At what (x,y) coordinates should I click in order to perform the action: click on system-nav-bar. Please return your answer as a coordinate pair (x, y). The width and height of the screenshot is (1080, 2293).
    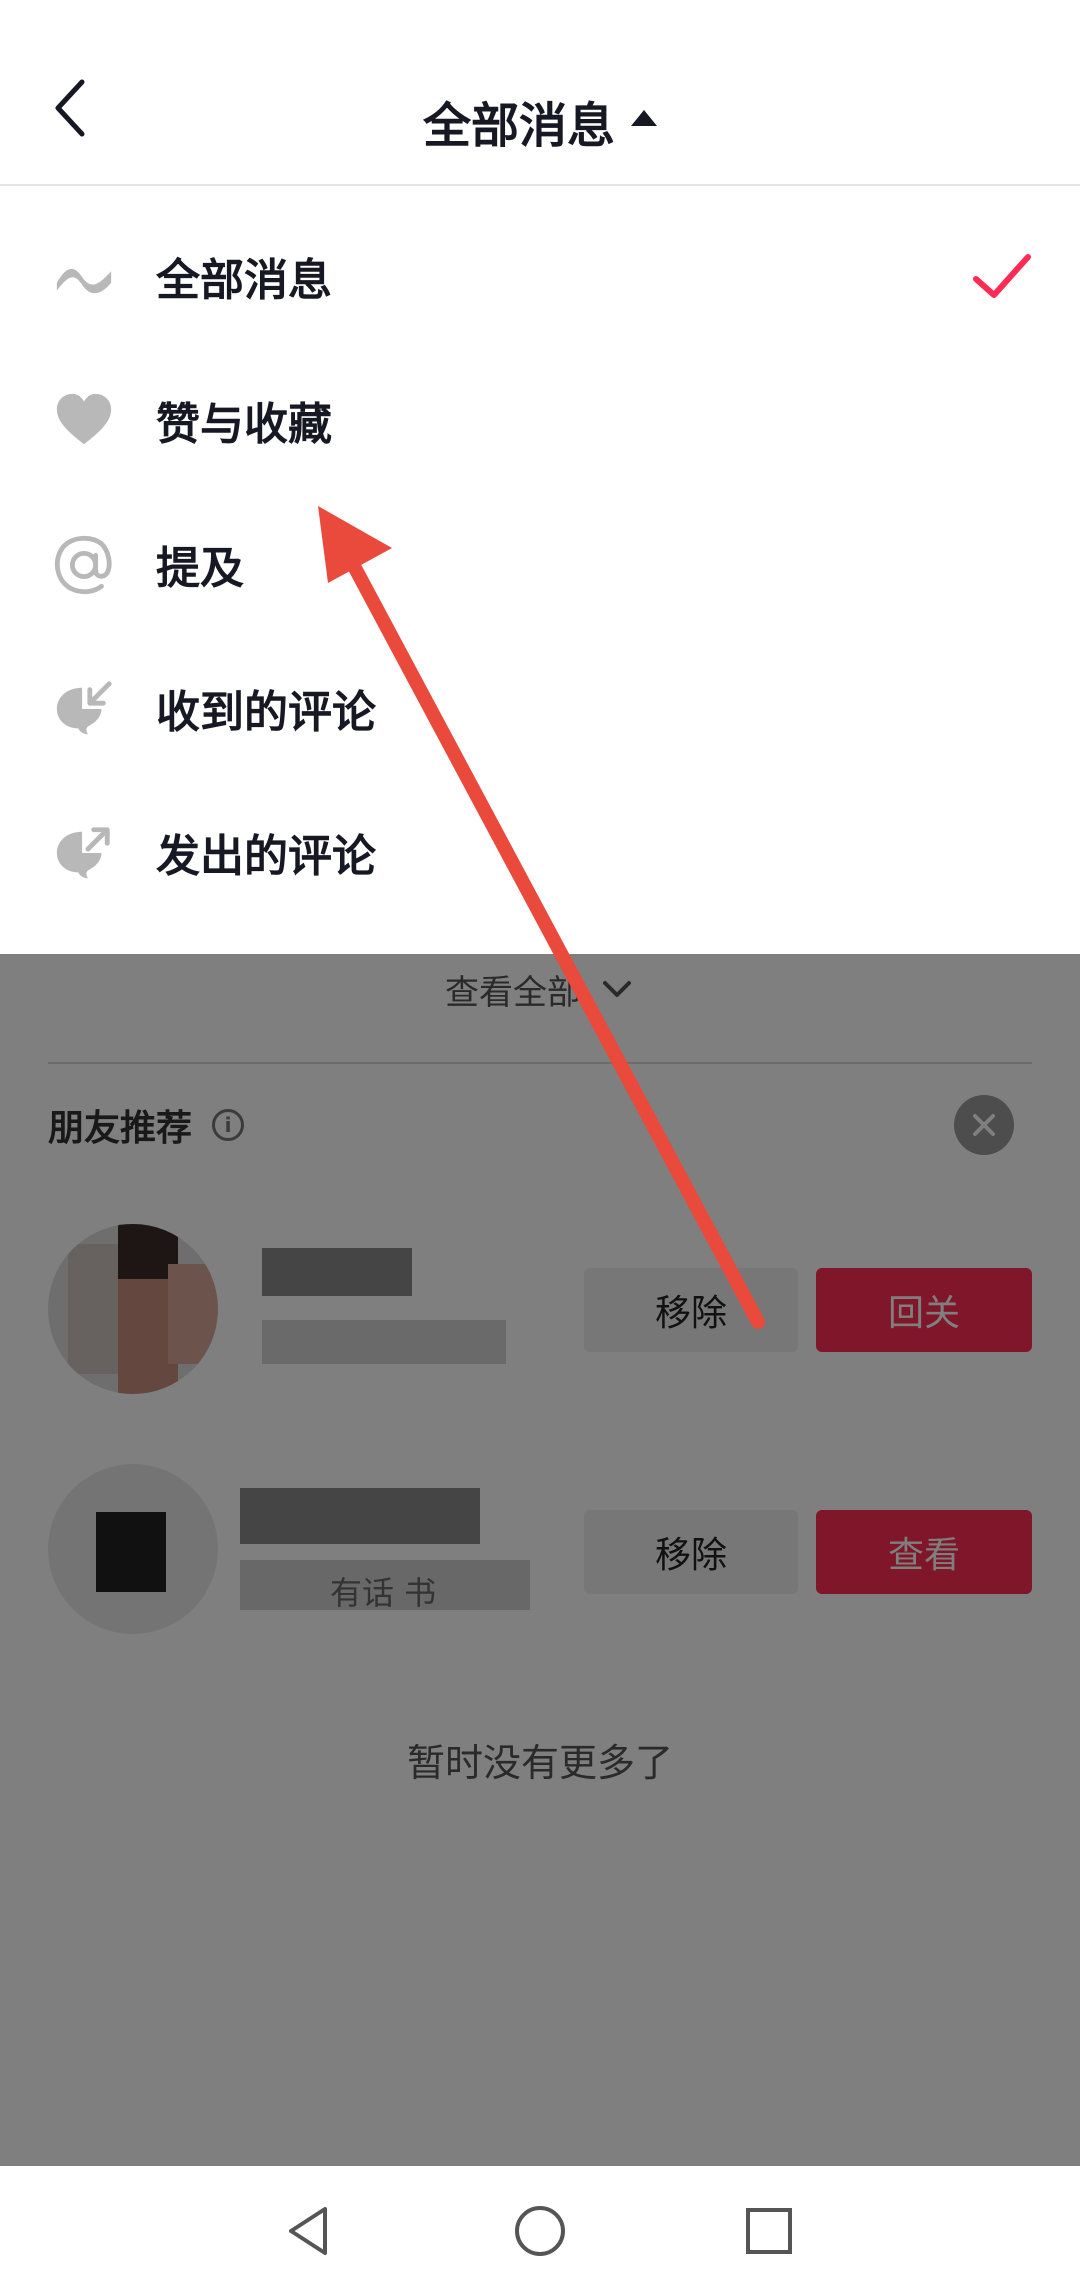
    Looking at the image, I should click on (540, 2229).